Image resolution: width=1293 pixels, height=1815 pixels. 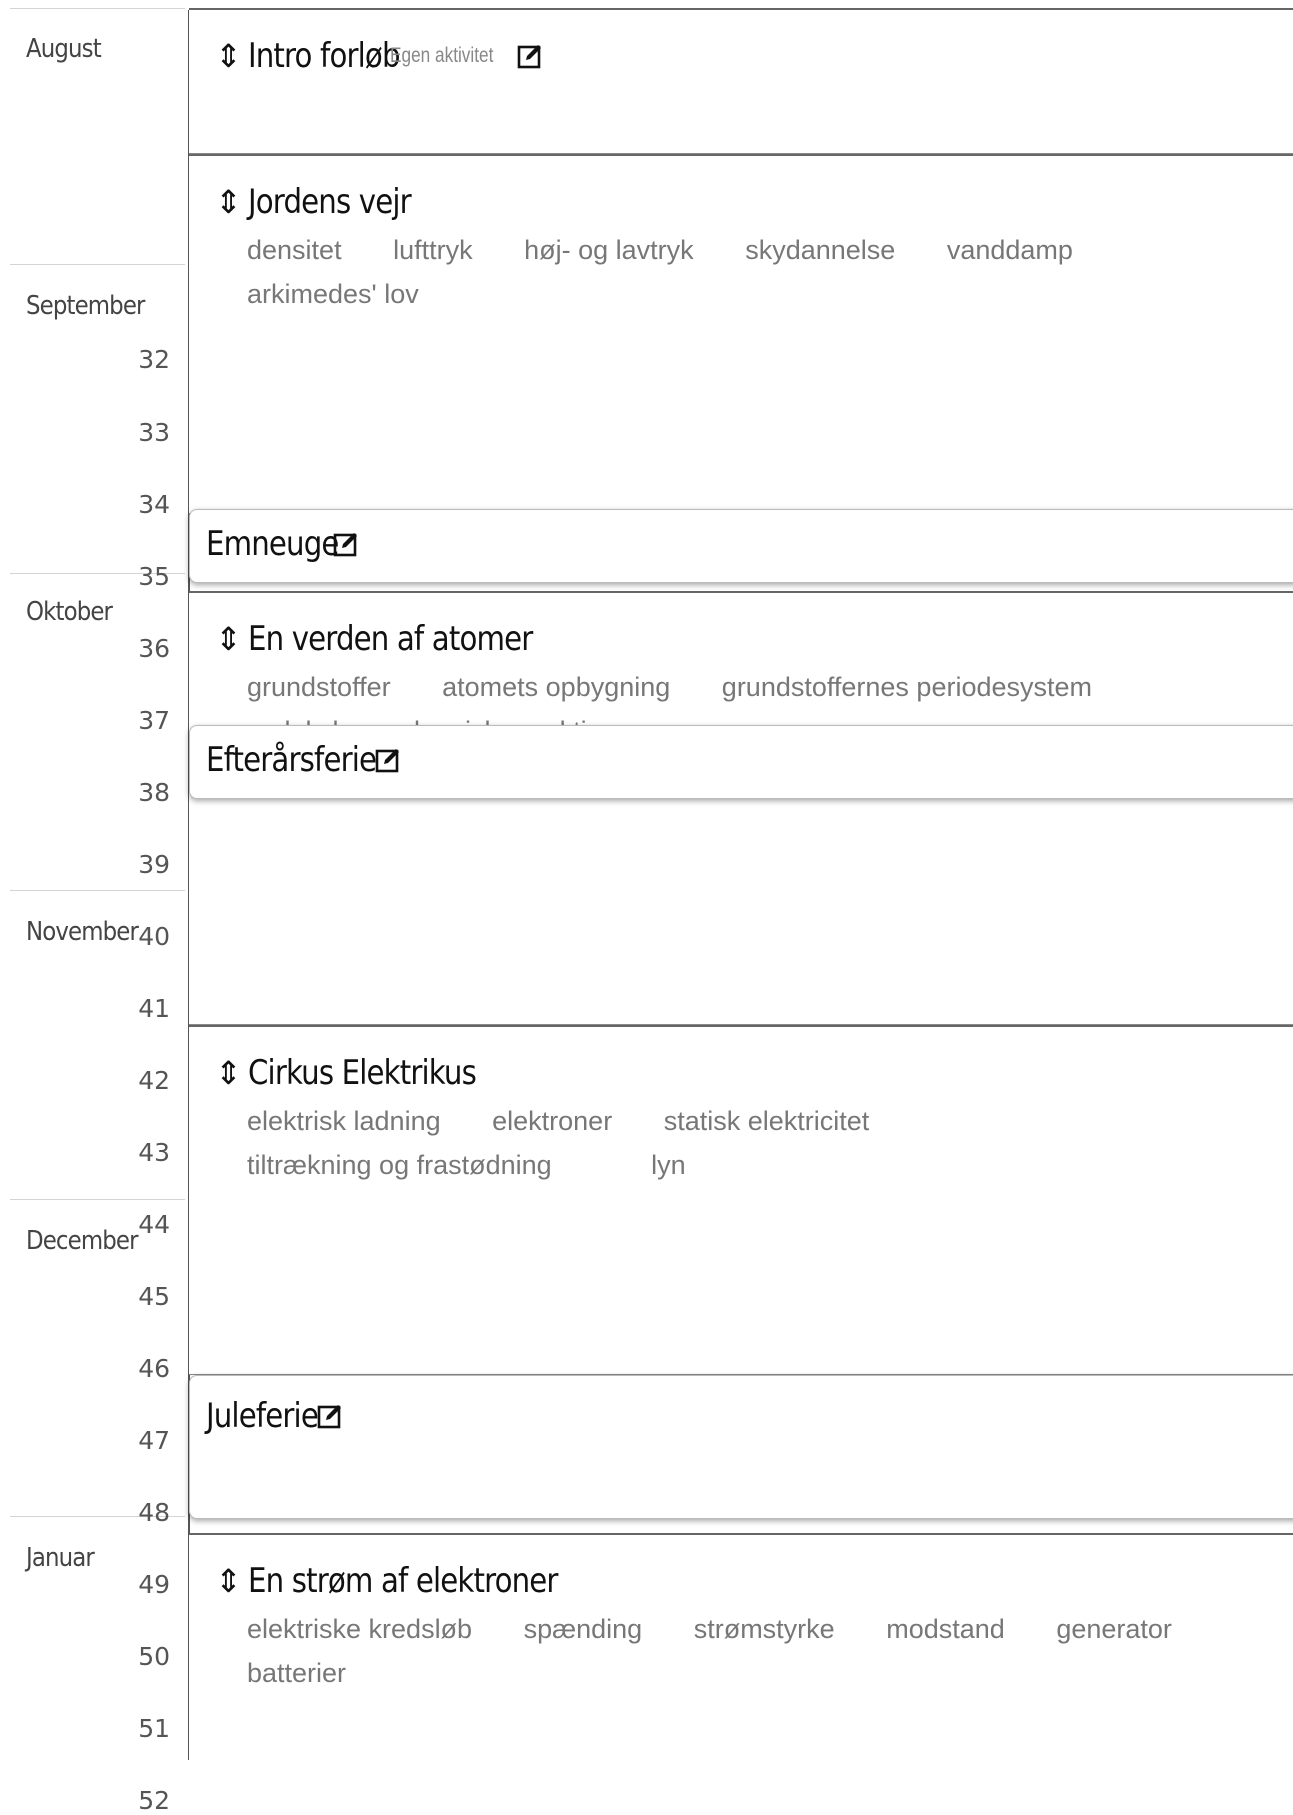 What do you see at coordinates (154, 1656) in the screenshot?
I see `week-number: 50` at bounding box center [154, 1656].